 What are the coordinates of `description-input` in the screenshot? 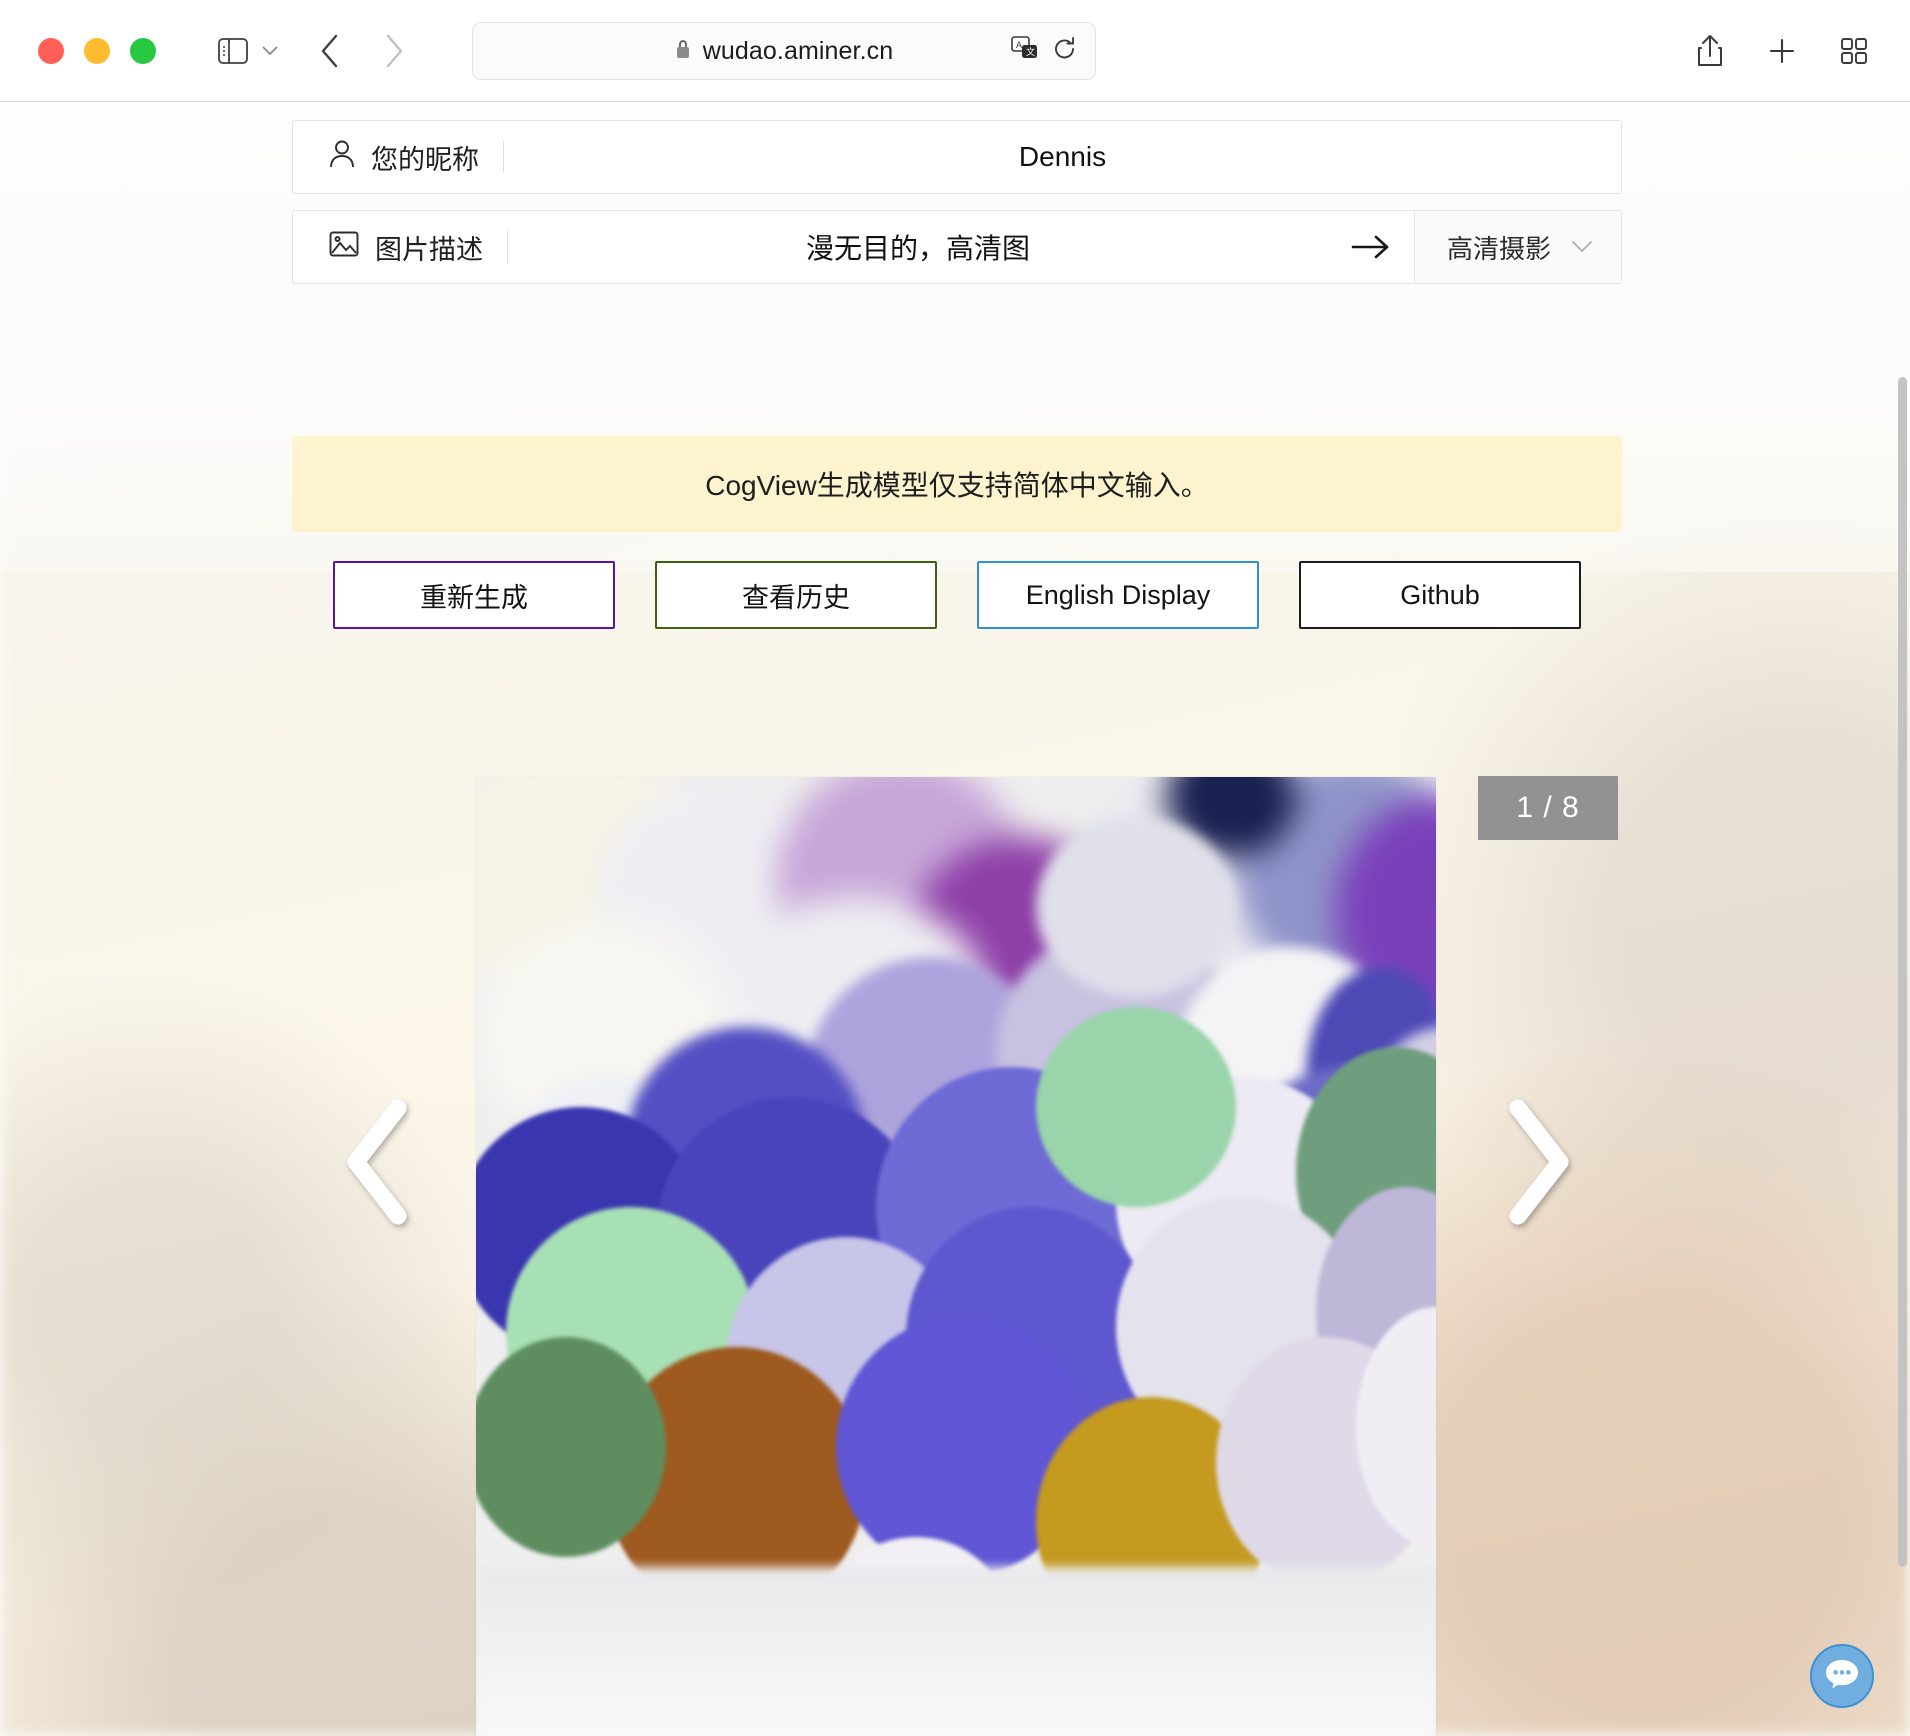 It's located at (918, 247).